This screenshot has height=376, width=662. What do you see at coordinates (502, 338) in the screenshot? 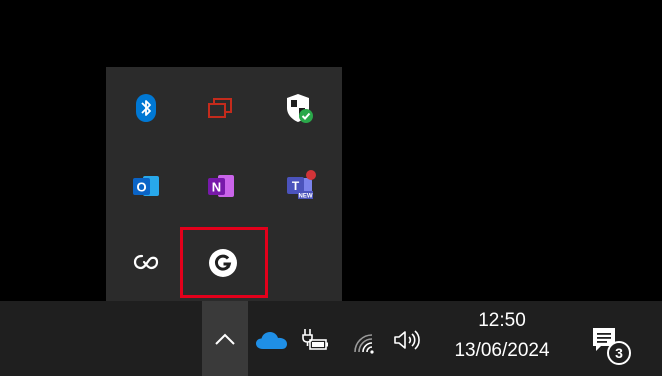
I see `taskbar-clock: 12:50 13/06/2024` at bounding box center [502, 338].